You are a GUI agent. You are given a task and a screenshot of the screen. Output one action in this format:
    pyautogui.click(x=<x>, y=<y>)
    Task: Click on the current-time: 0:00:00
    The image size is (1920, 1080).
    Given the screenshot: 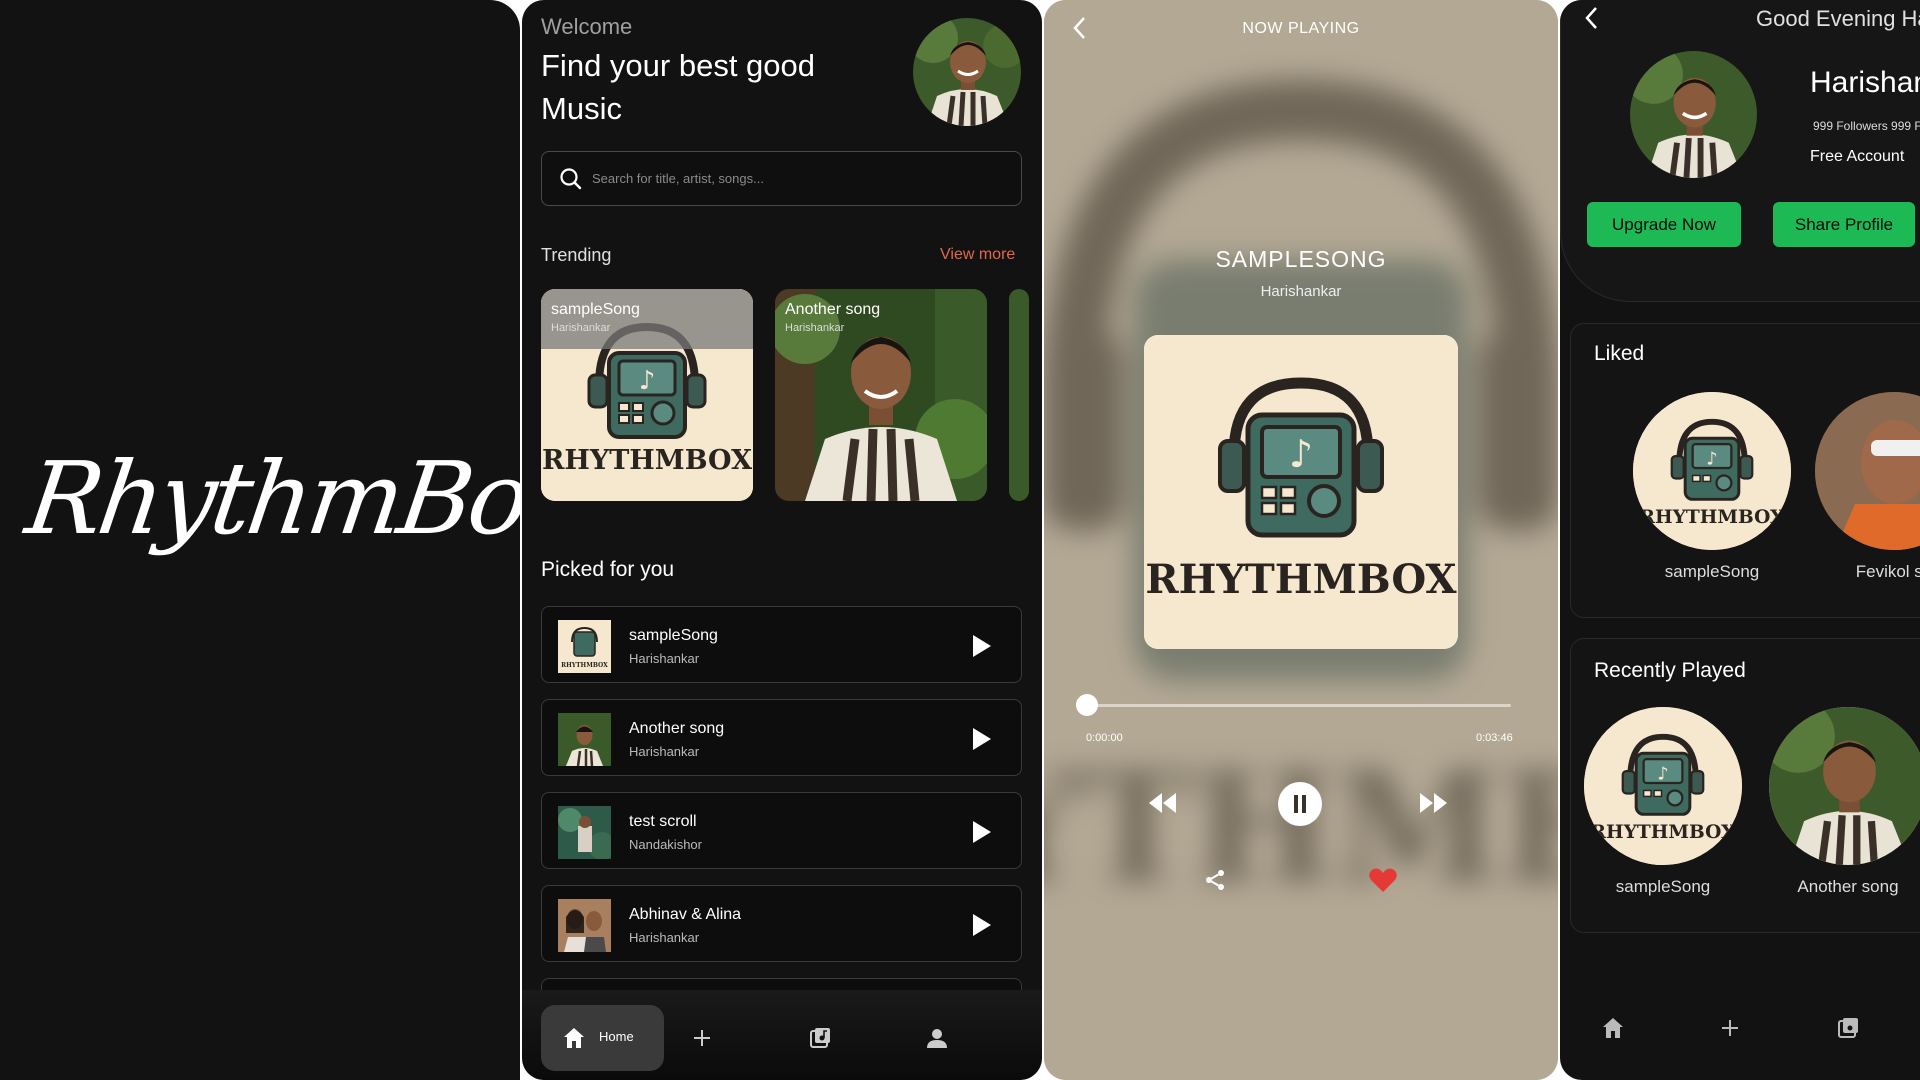 What is the action you would take?
    pyautogui.click(x=1104, y=738)
    